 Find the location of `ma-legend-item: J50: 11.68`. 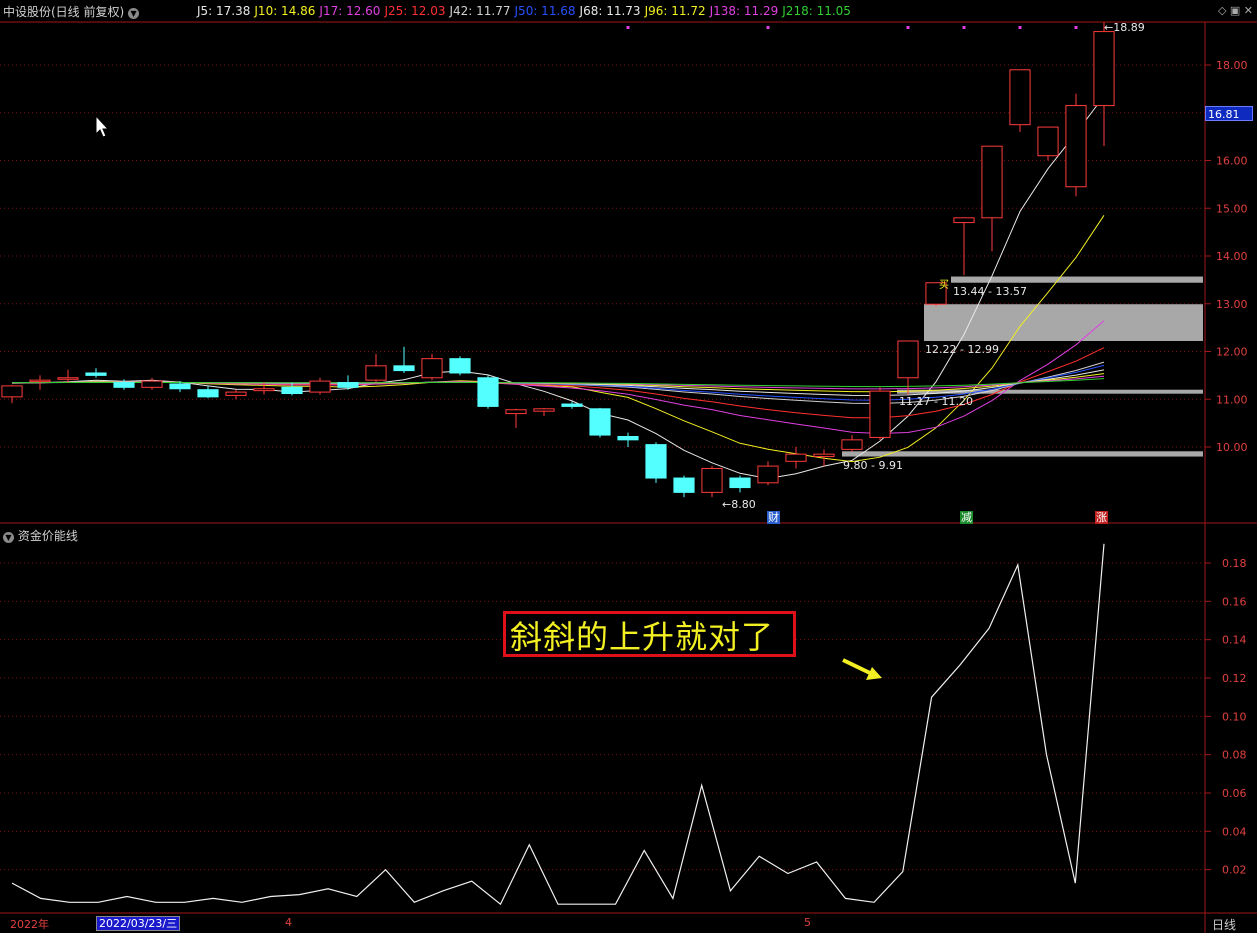

ma-legend-item: J50: 11.68 is located at coordinates (545, 11).